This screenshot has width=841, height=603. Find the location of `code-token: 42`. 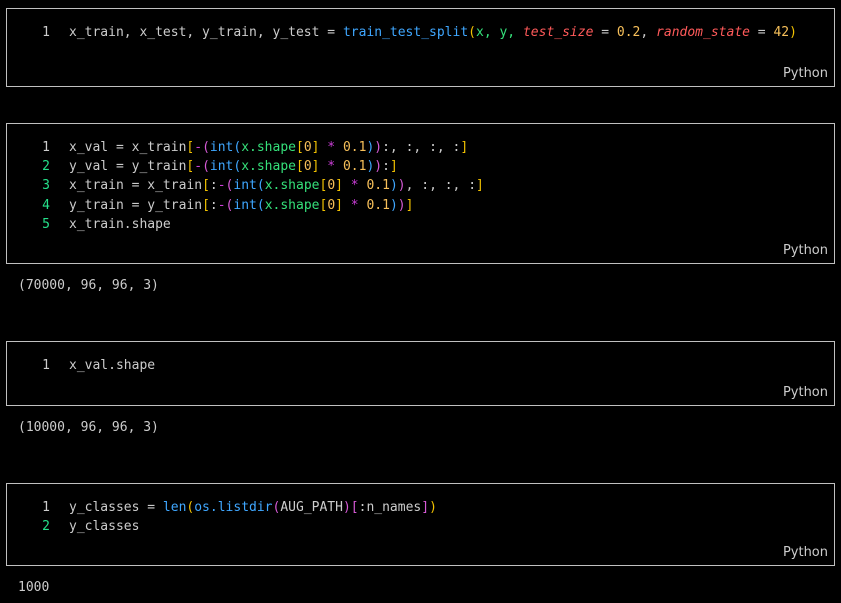

code-token: 42 is located at coordinates (781, 32).